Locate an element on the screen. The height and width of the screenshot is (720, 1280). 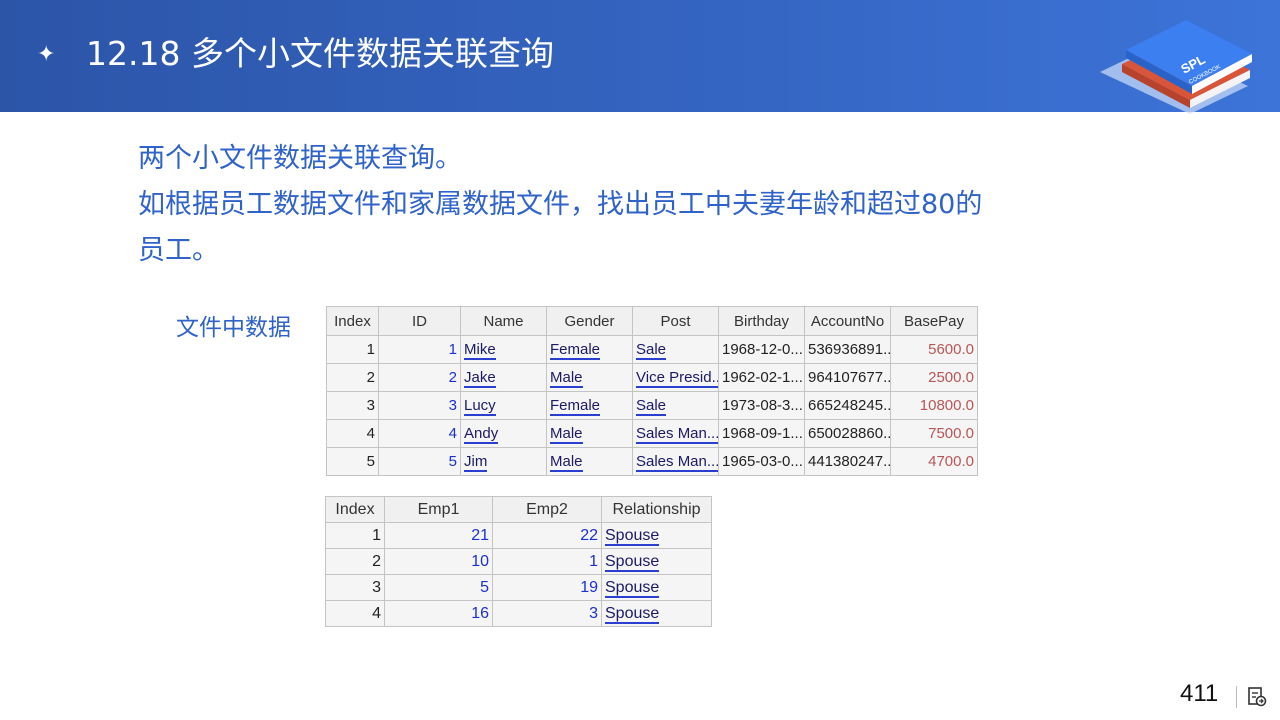
table-row: 1 21 22 Spouse is located at coordinates (518, 535).